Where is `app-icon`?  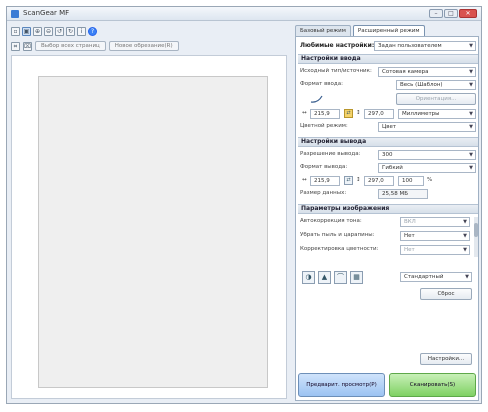
app-icon is located at coordinates (15, 14).